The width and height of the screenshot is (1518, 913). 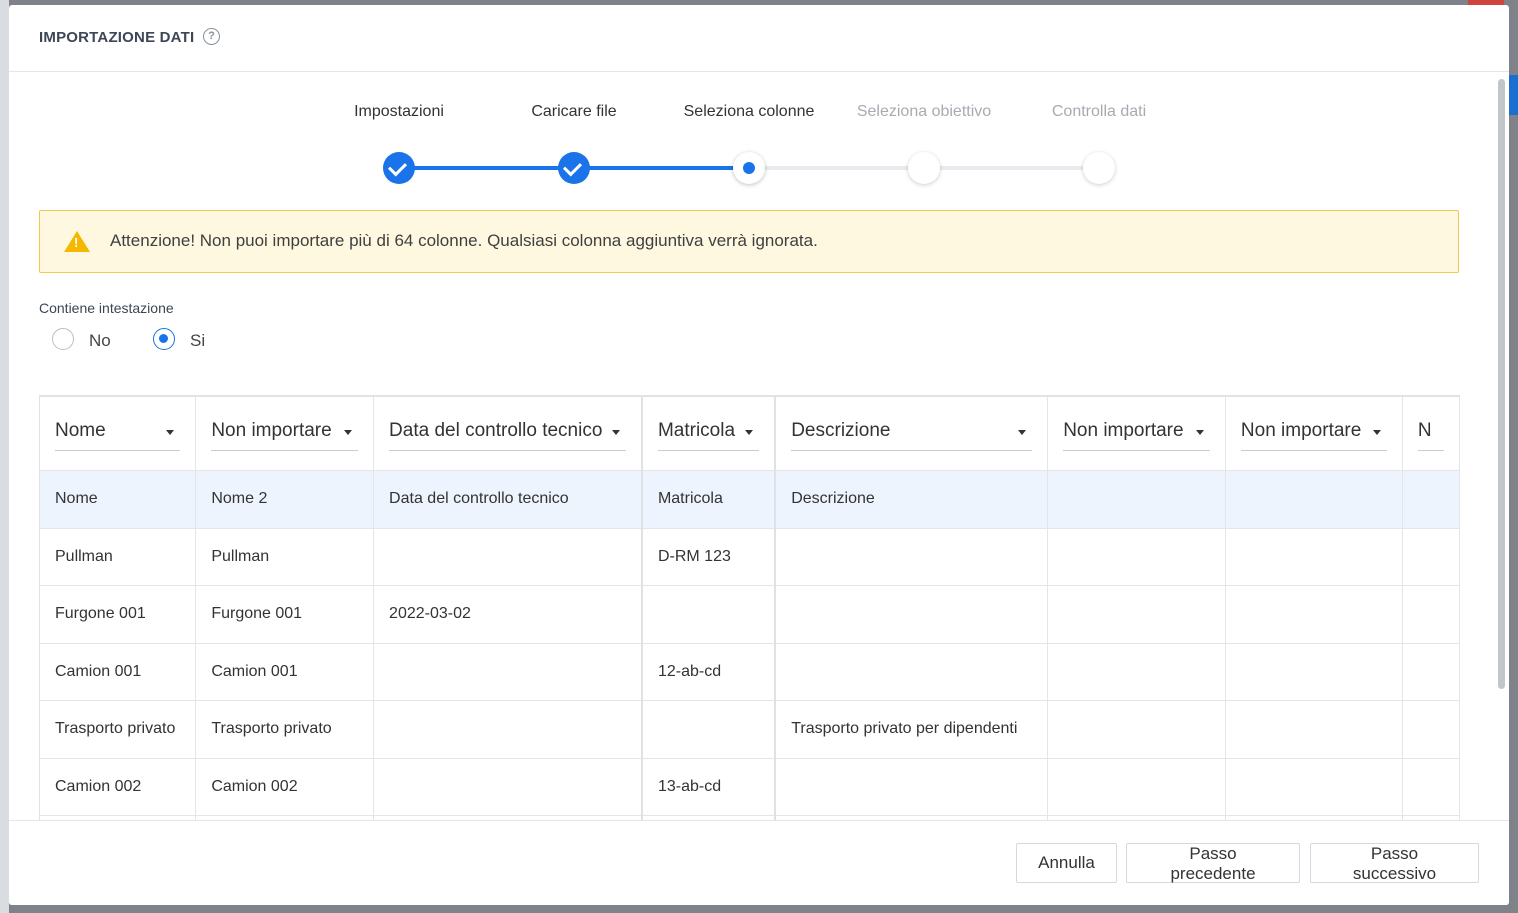 What do you see at coordinates (1066, 863) in the screenshot?
I see `cancel-button: Annulla` at bounding box center [1066, 863].